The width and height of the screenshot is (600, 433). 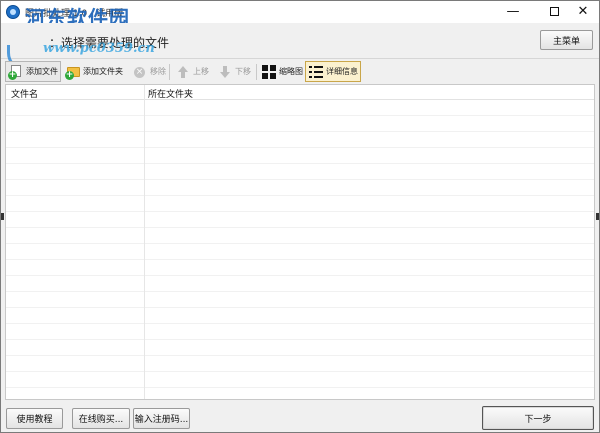 What do you see at coordinates (34, 418) in the screenshot?
I see `tutorial-button: 使用教程` at bounding box center [34, 418].